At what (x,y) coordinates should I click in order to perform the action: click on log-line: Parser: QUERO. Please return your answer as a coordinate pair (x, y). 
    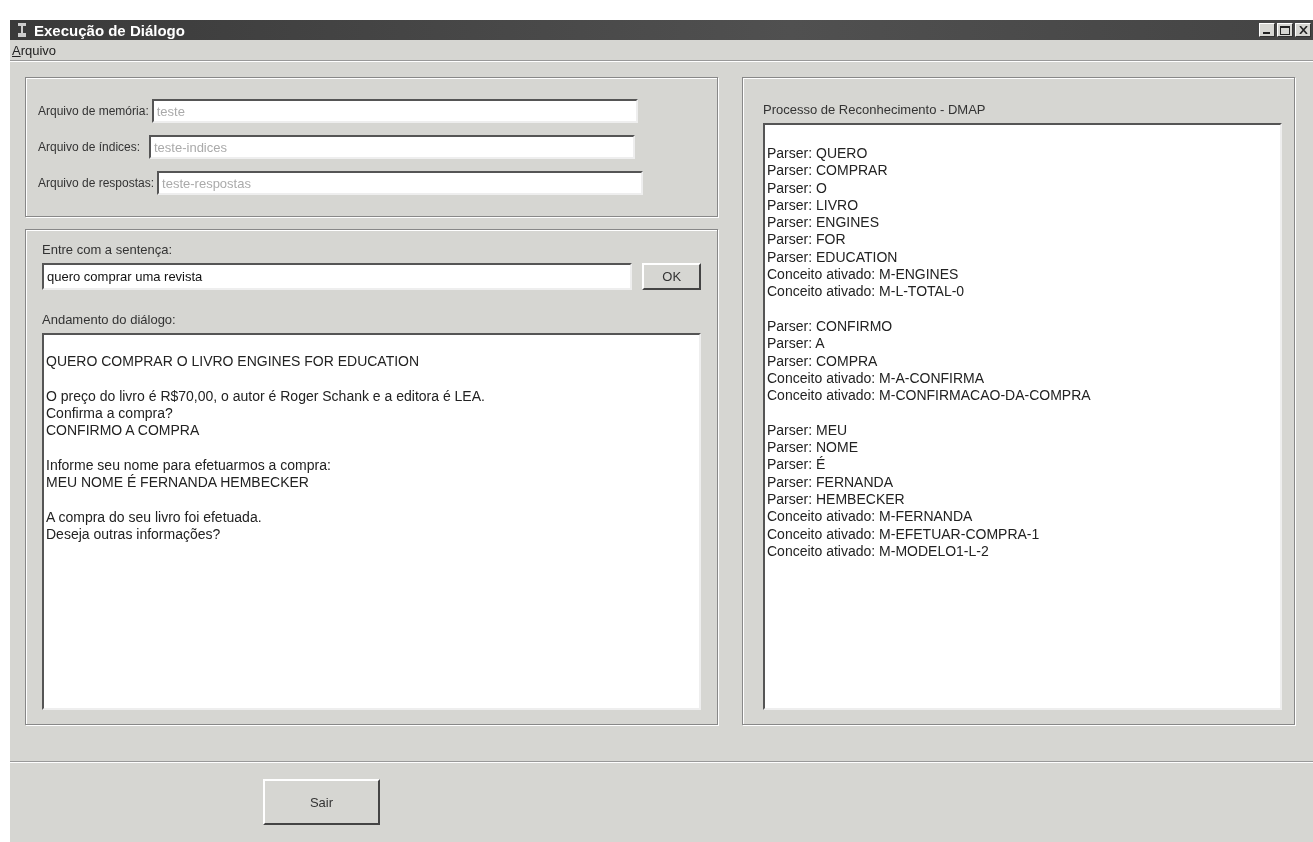
    Looking at the image, I should click on (817, 154).